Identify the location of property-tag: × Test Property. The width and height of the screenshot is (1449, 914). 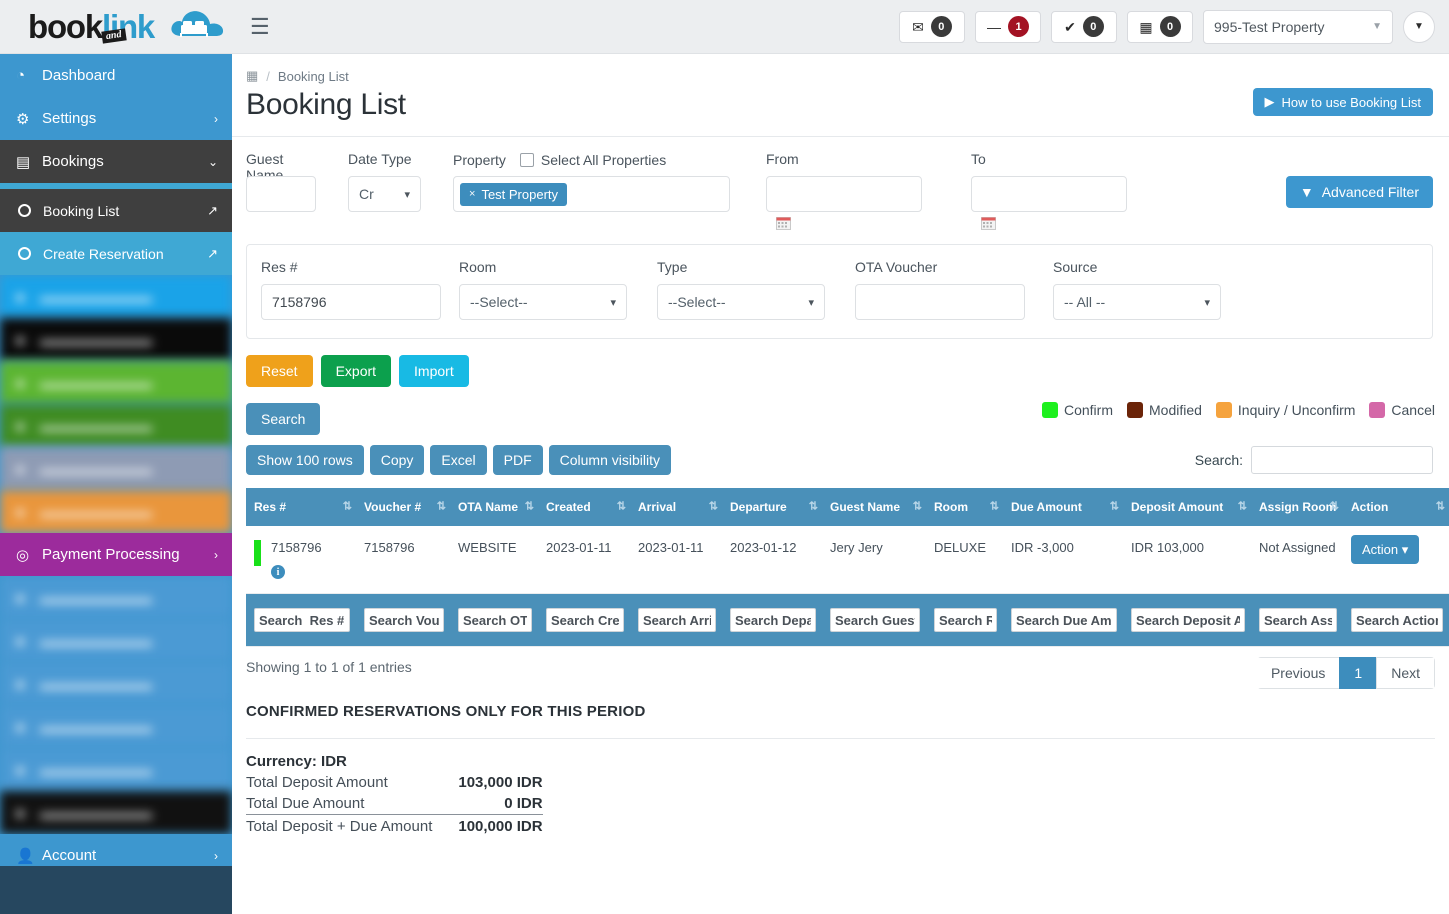
(514, 194).